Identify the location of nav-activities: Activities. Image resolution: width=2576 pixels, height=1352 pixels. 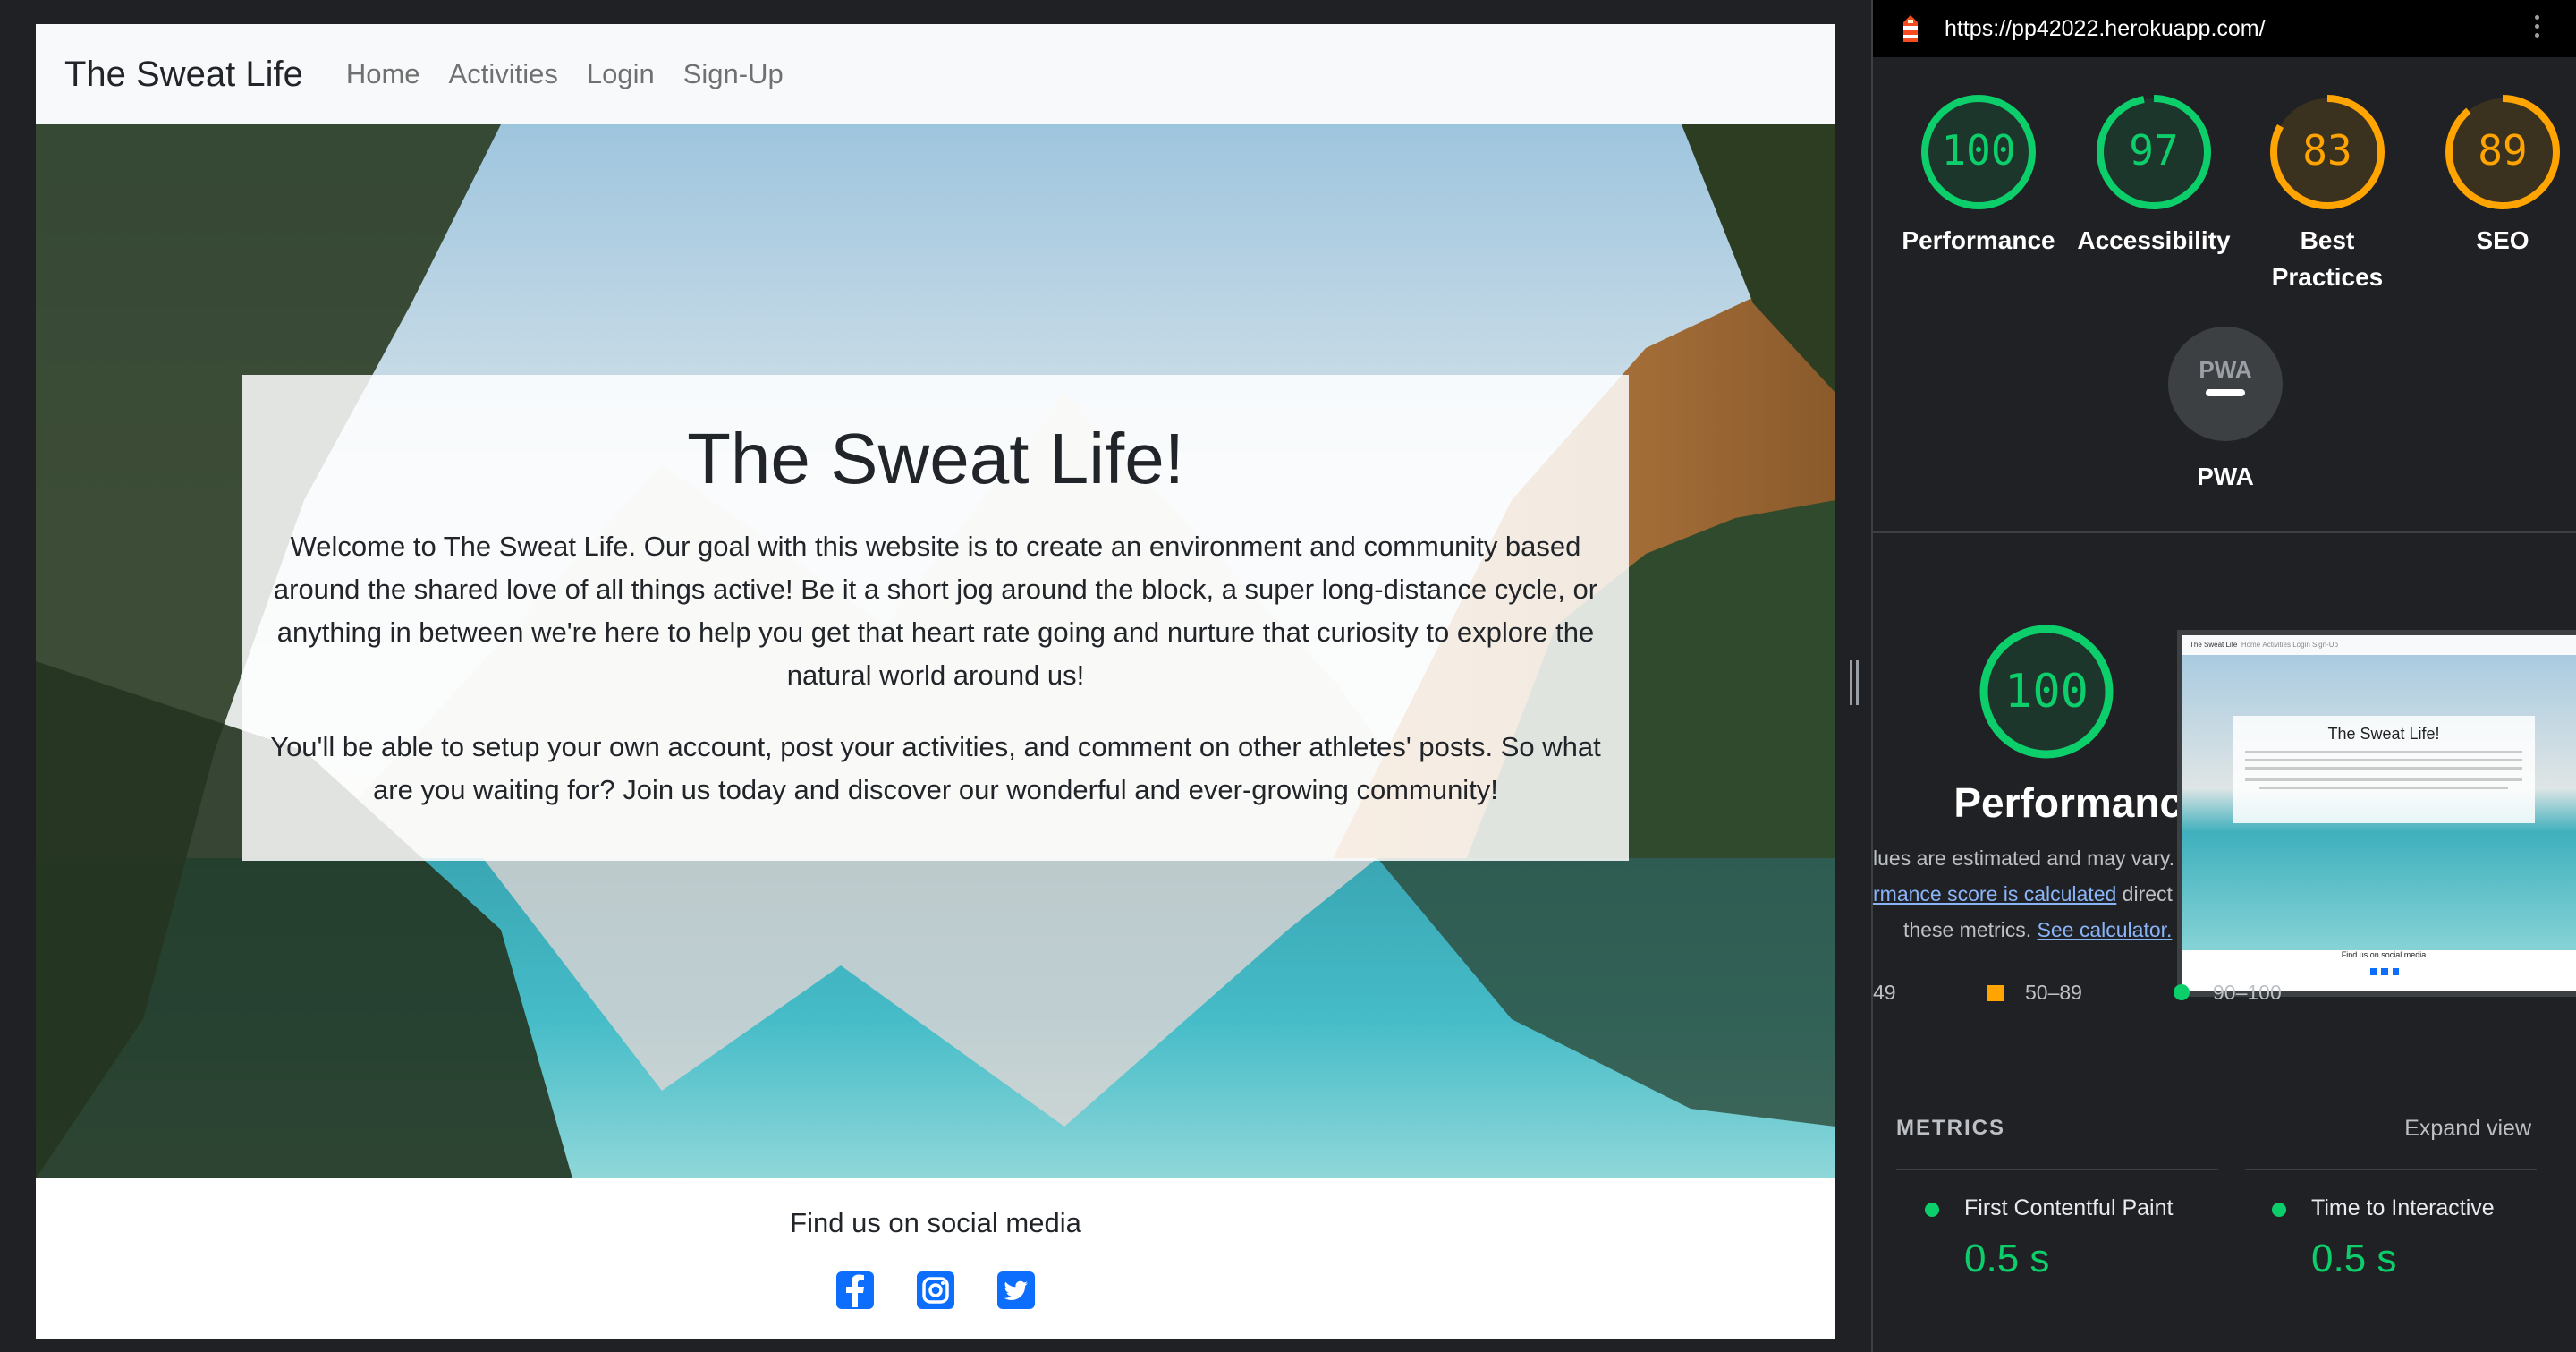
(503, 74).